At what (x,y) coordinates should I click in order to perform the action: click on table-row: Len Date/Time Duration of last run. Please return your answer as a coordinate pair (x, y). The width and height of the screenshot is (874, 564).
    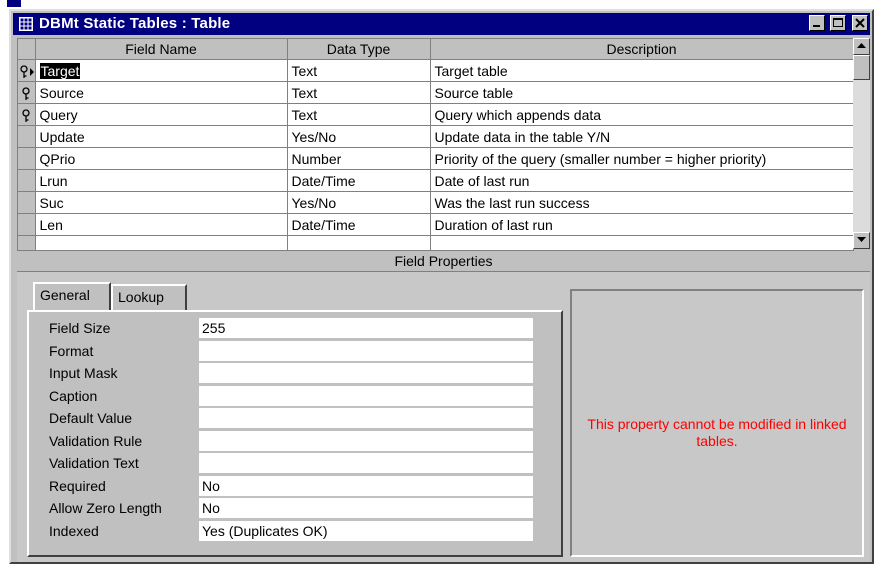
    Looking at the image, I should click on (435, 224).